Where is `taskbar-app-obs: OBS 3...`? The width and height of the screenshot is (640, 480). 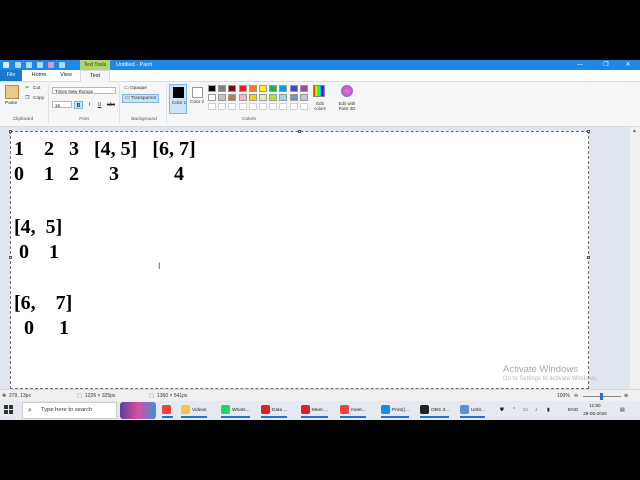 taskbar-app-obs: OBS 3... is located at coordinates (435, 410).